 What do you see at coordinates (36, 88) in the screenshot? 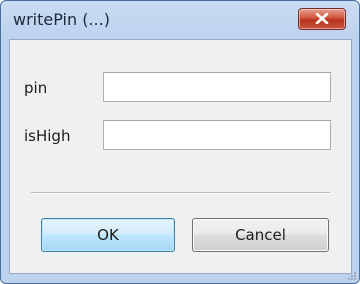
I see `pin-label: pin` at bounding box center [36, 88].